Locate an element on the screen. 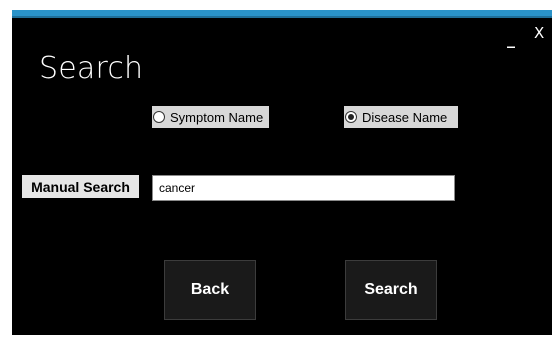 Image resolution: width=552 pixels, height=345 pixels. symptom-name-radio: Symptom Name is located at coordinates (210, 117).